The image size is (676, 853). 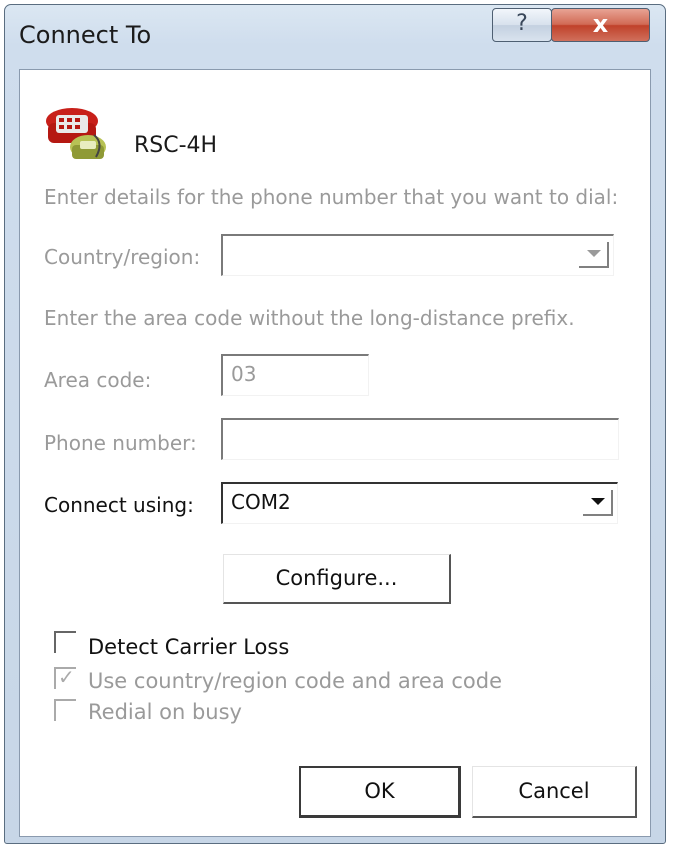 I want to click on ok-button: OK, so click(x=380, y=792).